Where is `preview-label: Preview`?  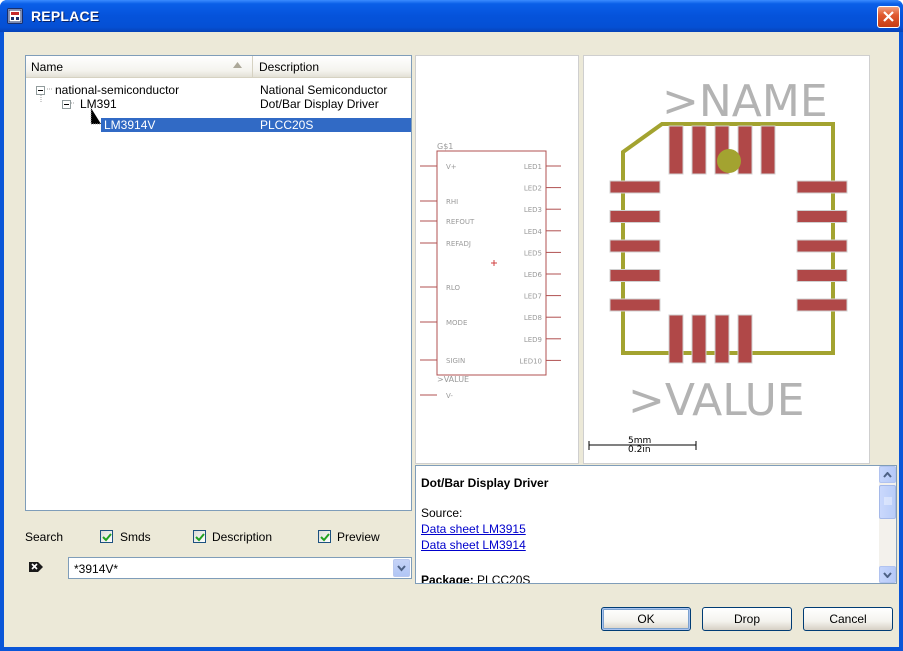 preview-label: Preview is located at coordinates (358, 537).